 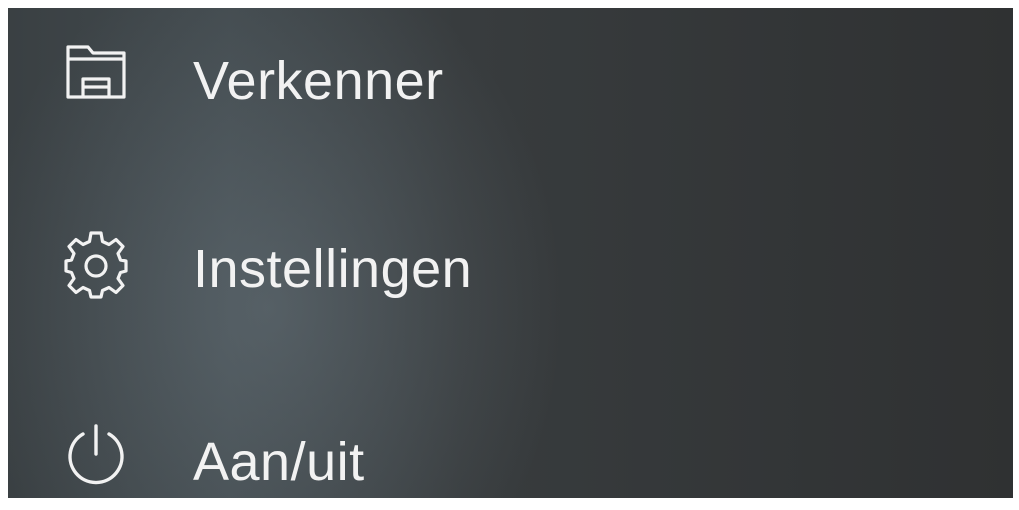 What do you see at coordinates (96, 72) in the screenshot?
I see `folder-icon` at bounding box center [96, 72].